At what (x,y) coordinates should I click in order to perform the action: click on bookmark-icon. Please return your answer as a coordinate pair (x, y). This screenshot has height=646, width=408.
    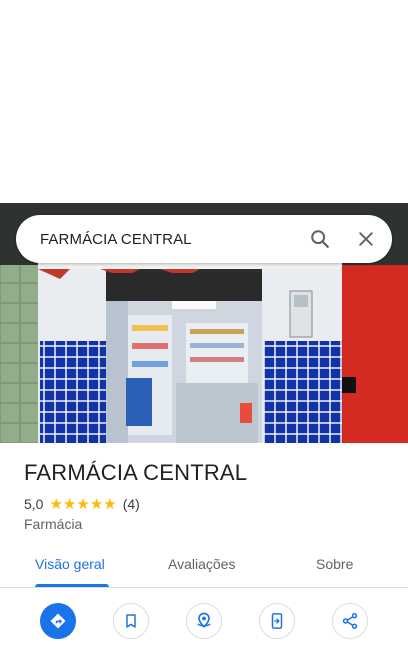
    Looking at the image, I should click on (131, 621).